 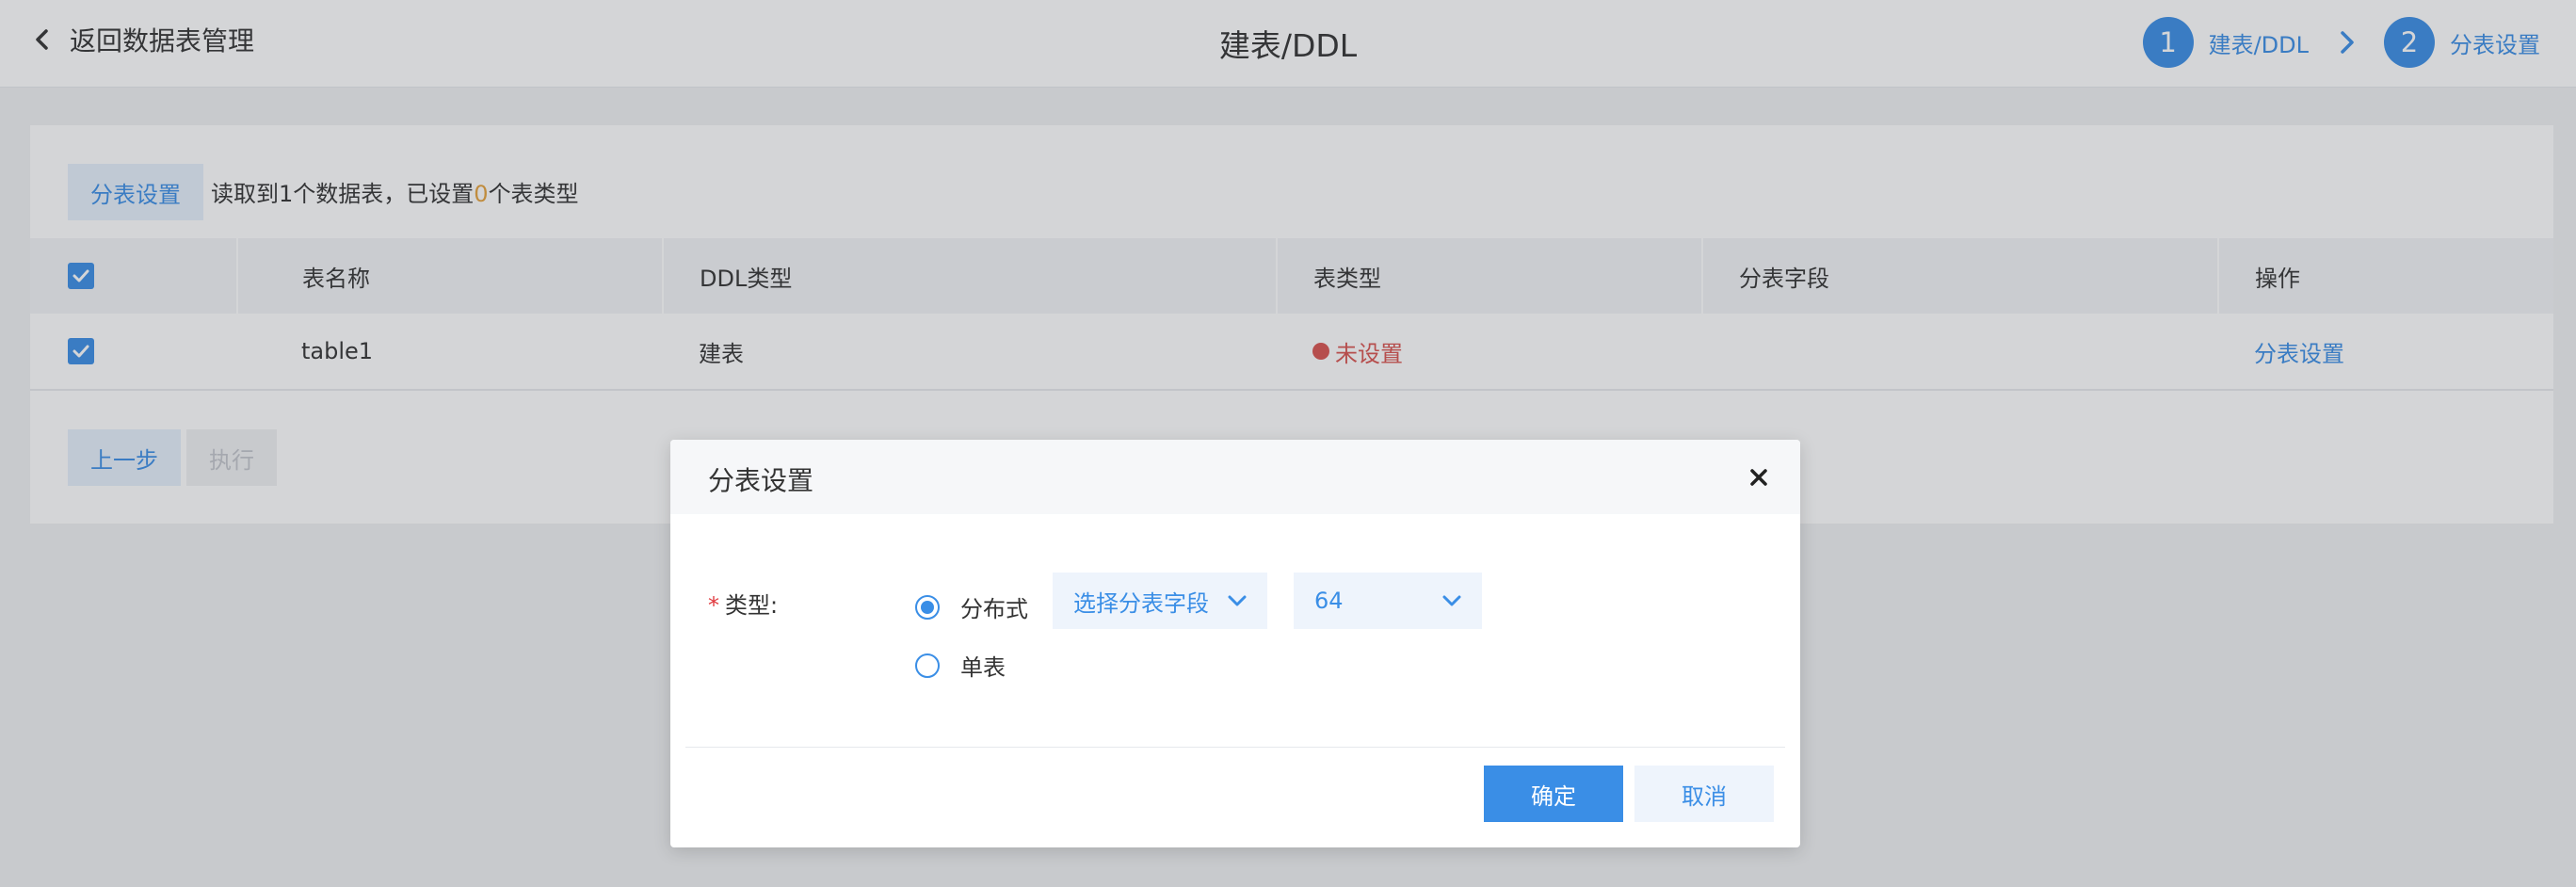 I want to click on shard-field-select: 选择分表字段, so click(x=1160, y=601).